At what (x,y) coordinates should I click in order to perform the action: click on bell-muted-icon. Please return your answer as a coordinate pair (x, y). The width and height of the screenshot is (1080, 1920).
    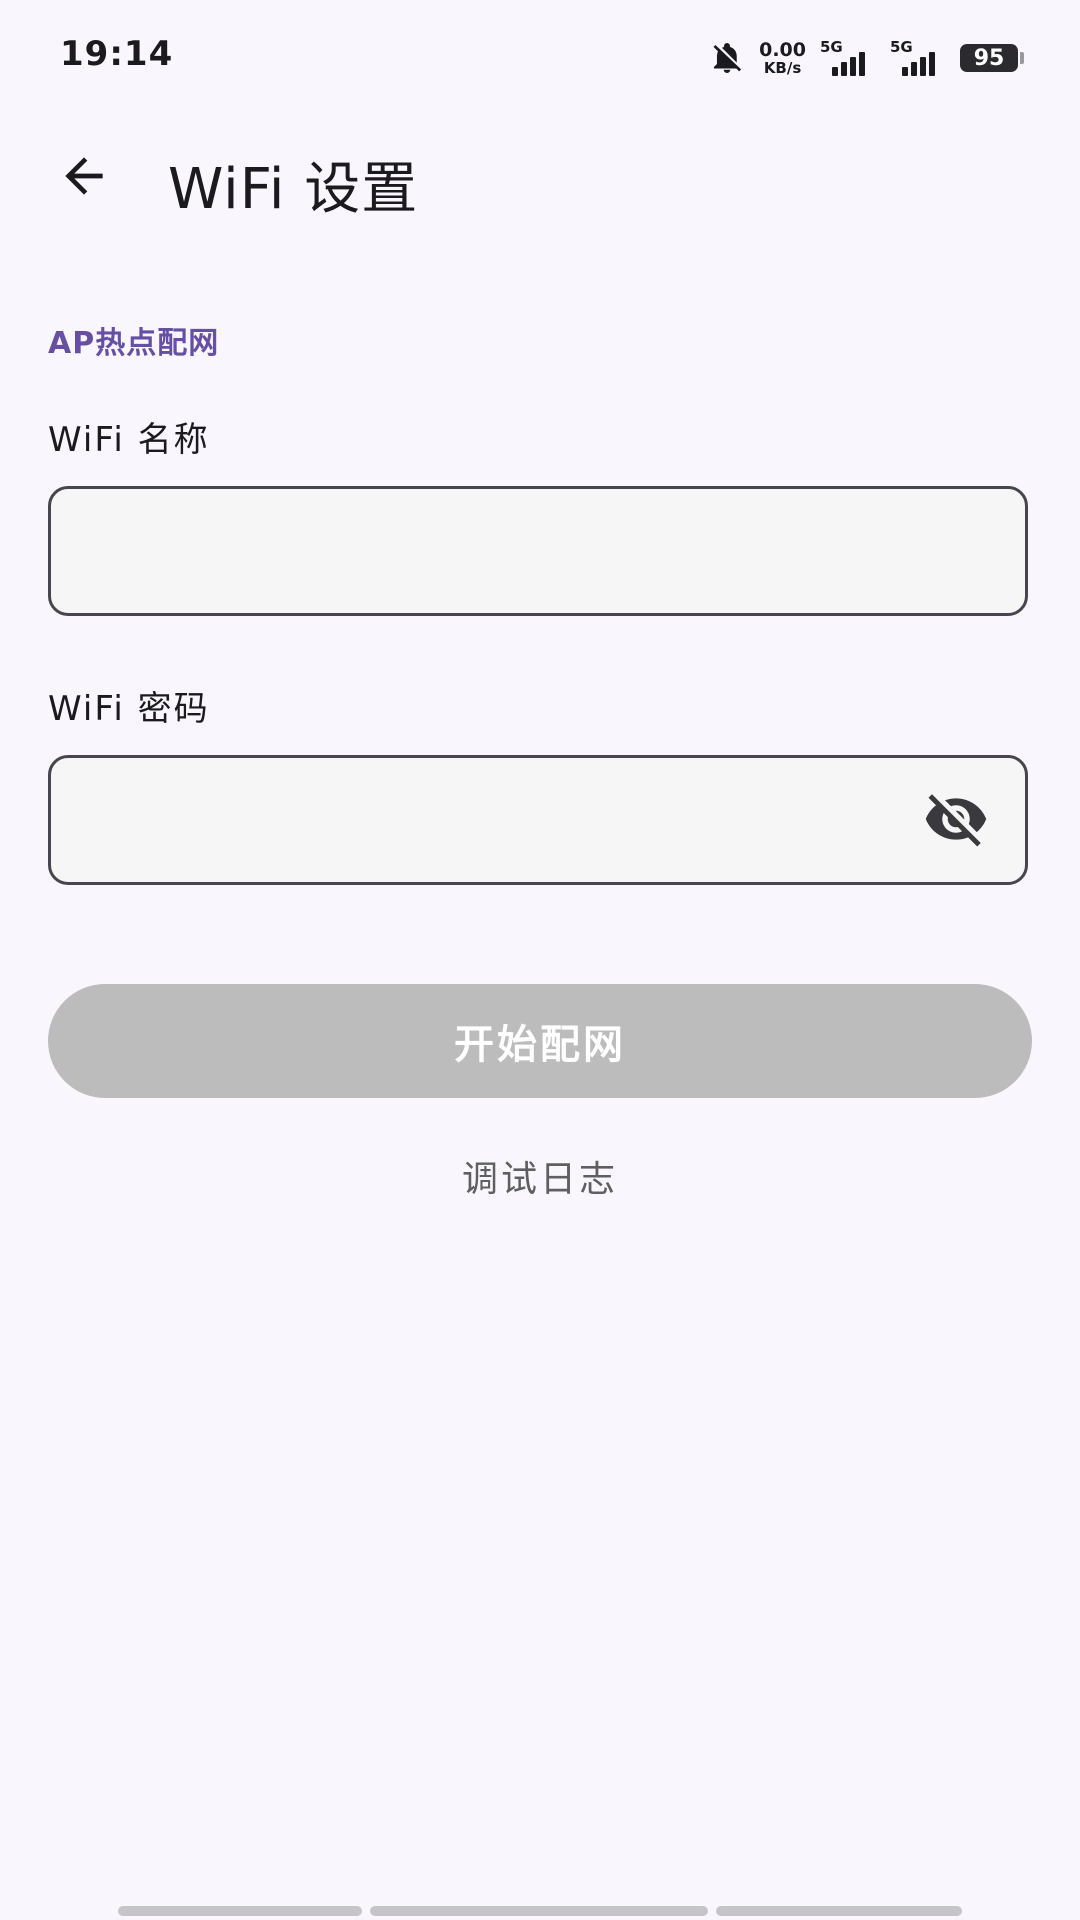
    Looking at the image, I should click on (727, 58).